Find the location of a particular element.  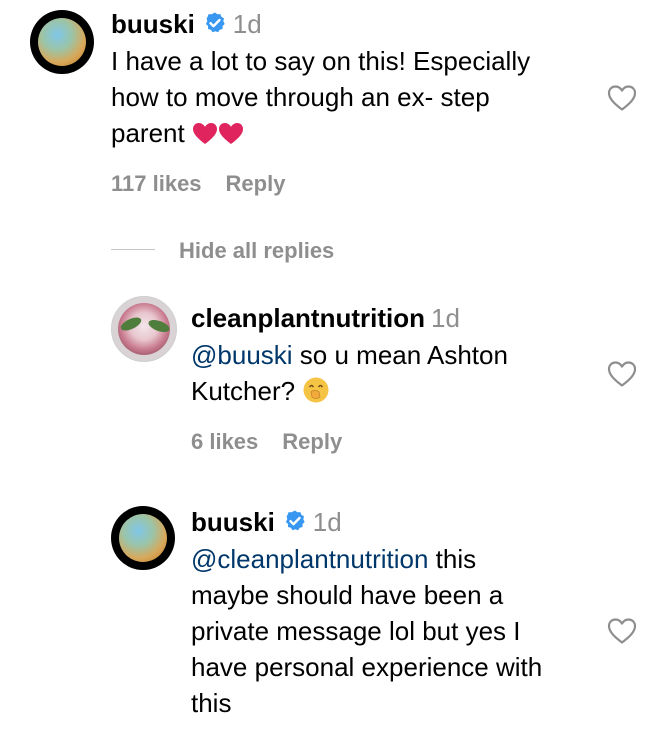

comment-header: cleanplantnutrition 1d is located at coordinates (325, 318).